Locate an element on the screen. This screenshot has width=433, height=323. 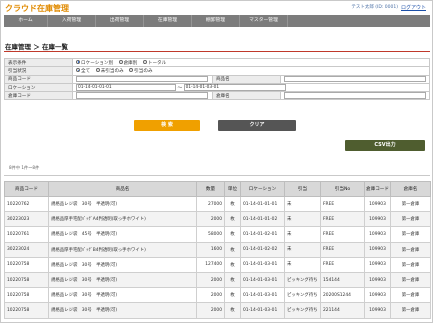
display-condition-label: 表示条件 is located at coordinates (38, 62).